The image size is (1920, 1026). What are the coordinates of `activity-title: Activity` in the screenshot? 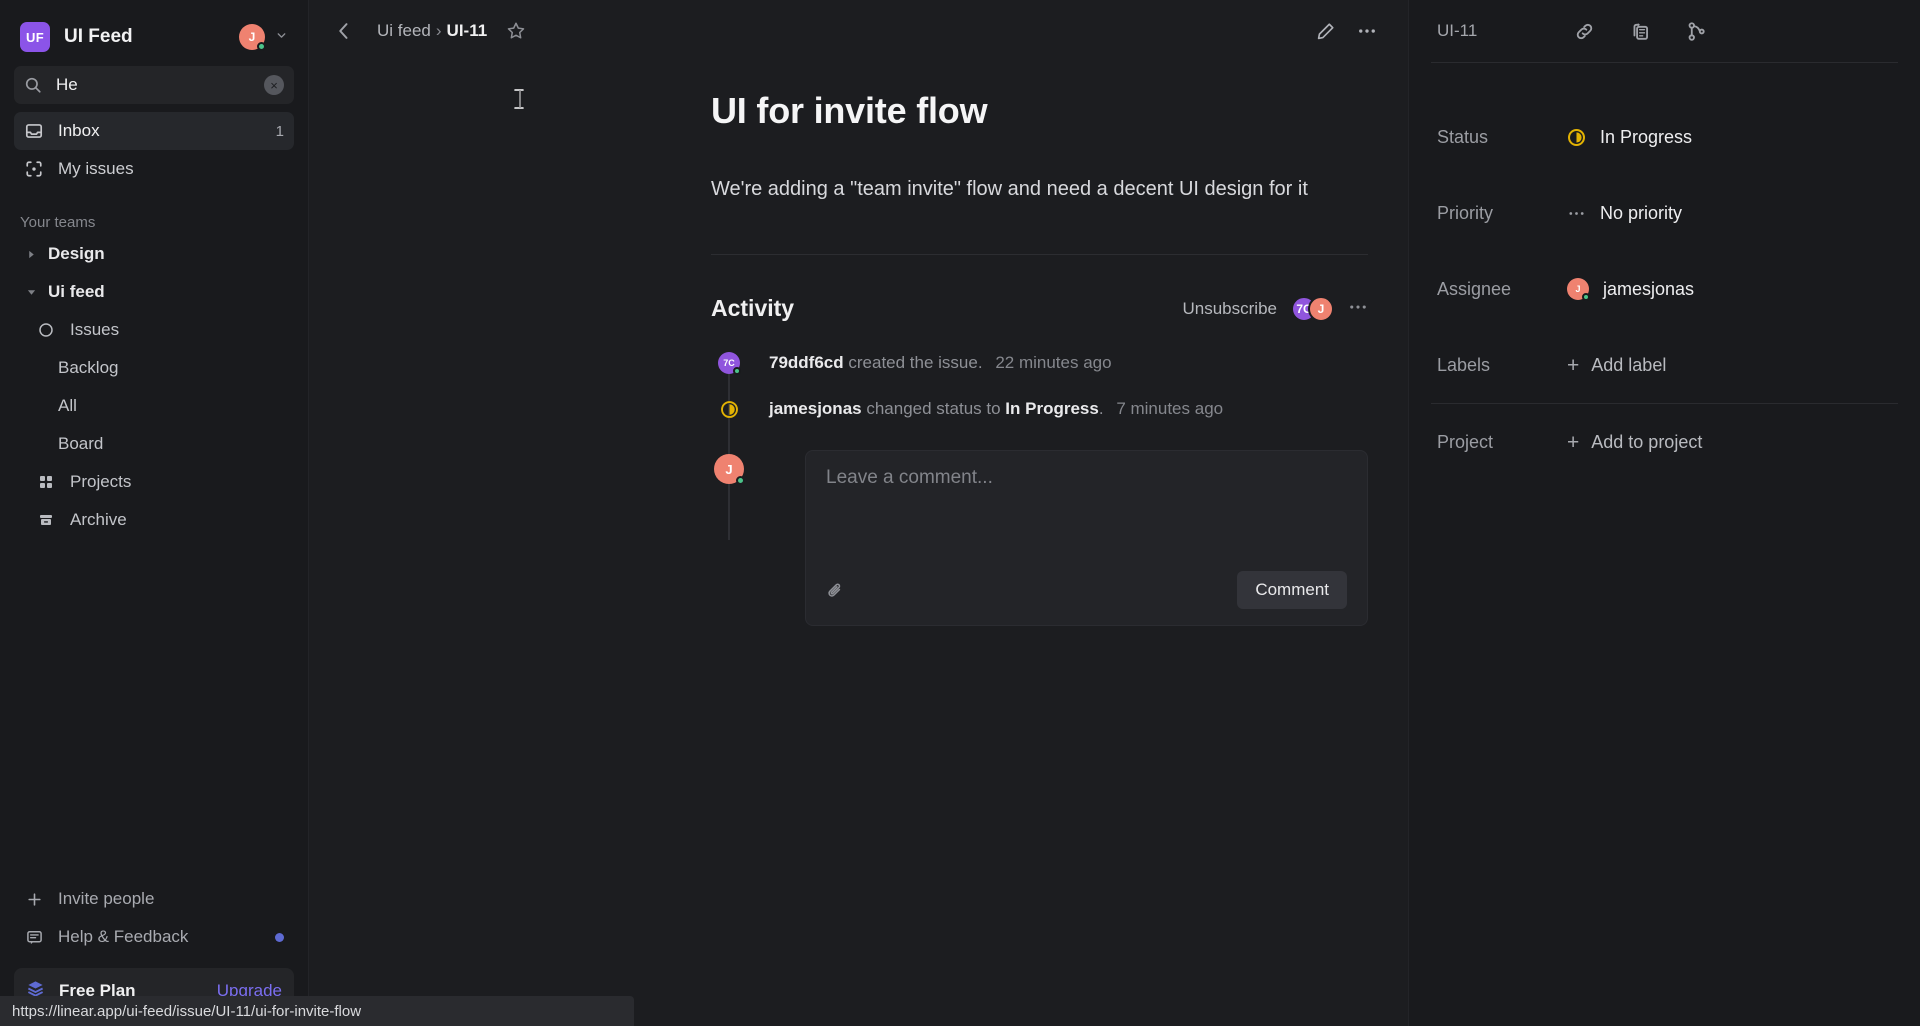 It's located at (753, 308).